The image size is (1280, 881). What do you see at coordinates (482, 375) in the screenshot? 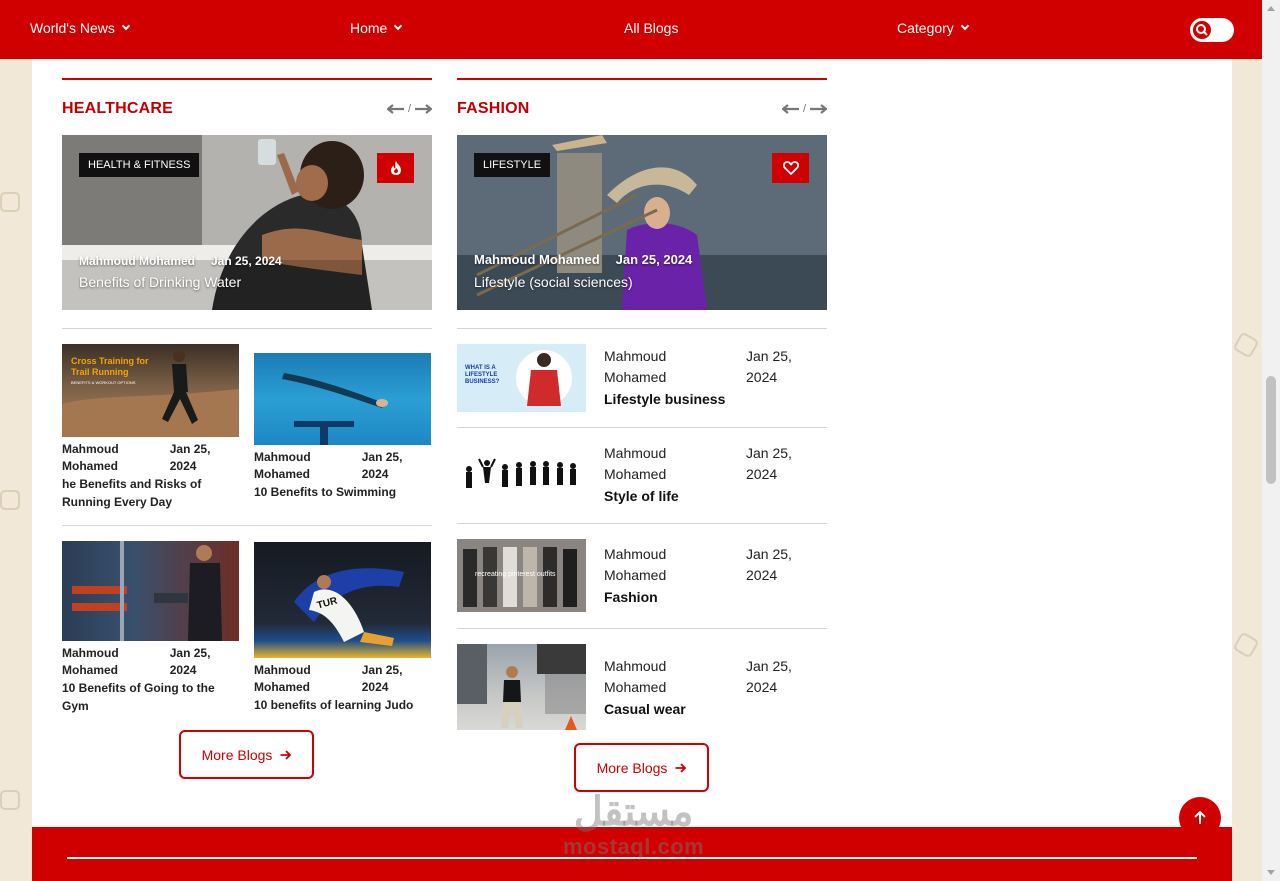
I see `thumb-headline: WHAT IS A LIFESTYLE BUSINESS?` at bounding box center [482, 375].